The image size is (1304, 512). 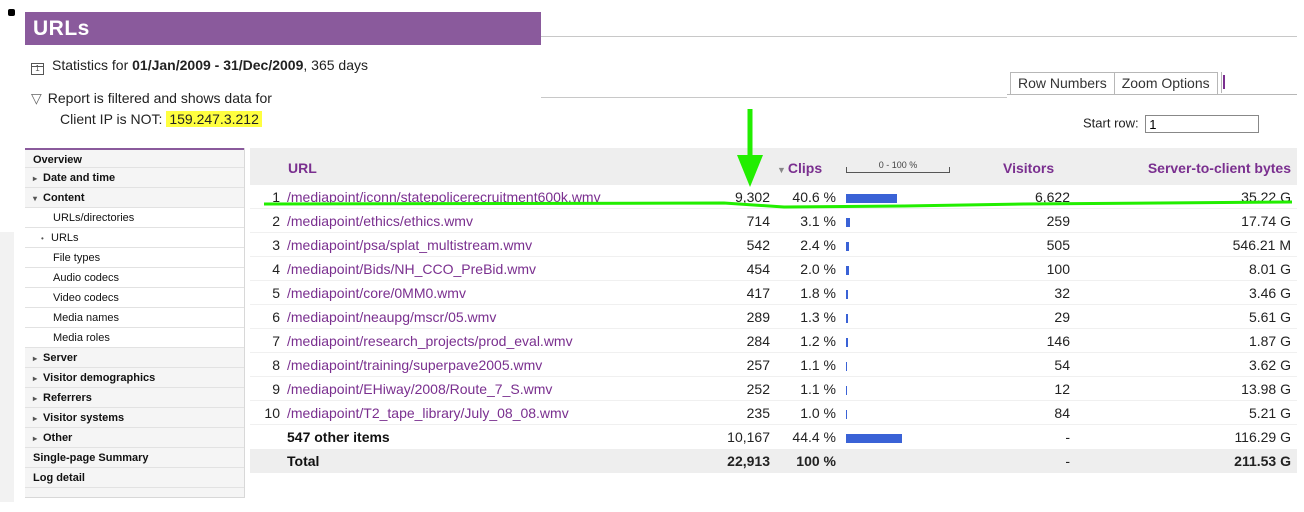 I want to click on sidebar-item-referrers: ▸ Referrers, so click(x=134, y=398).